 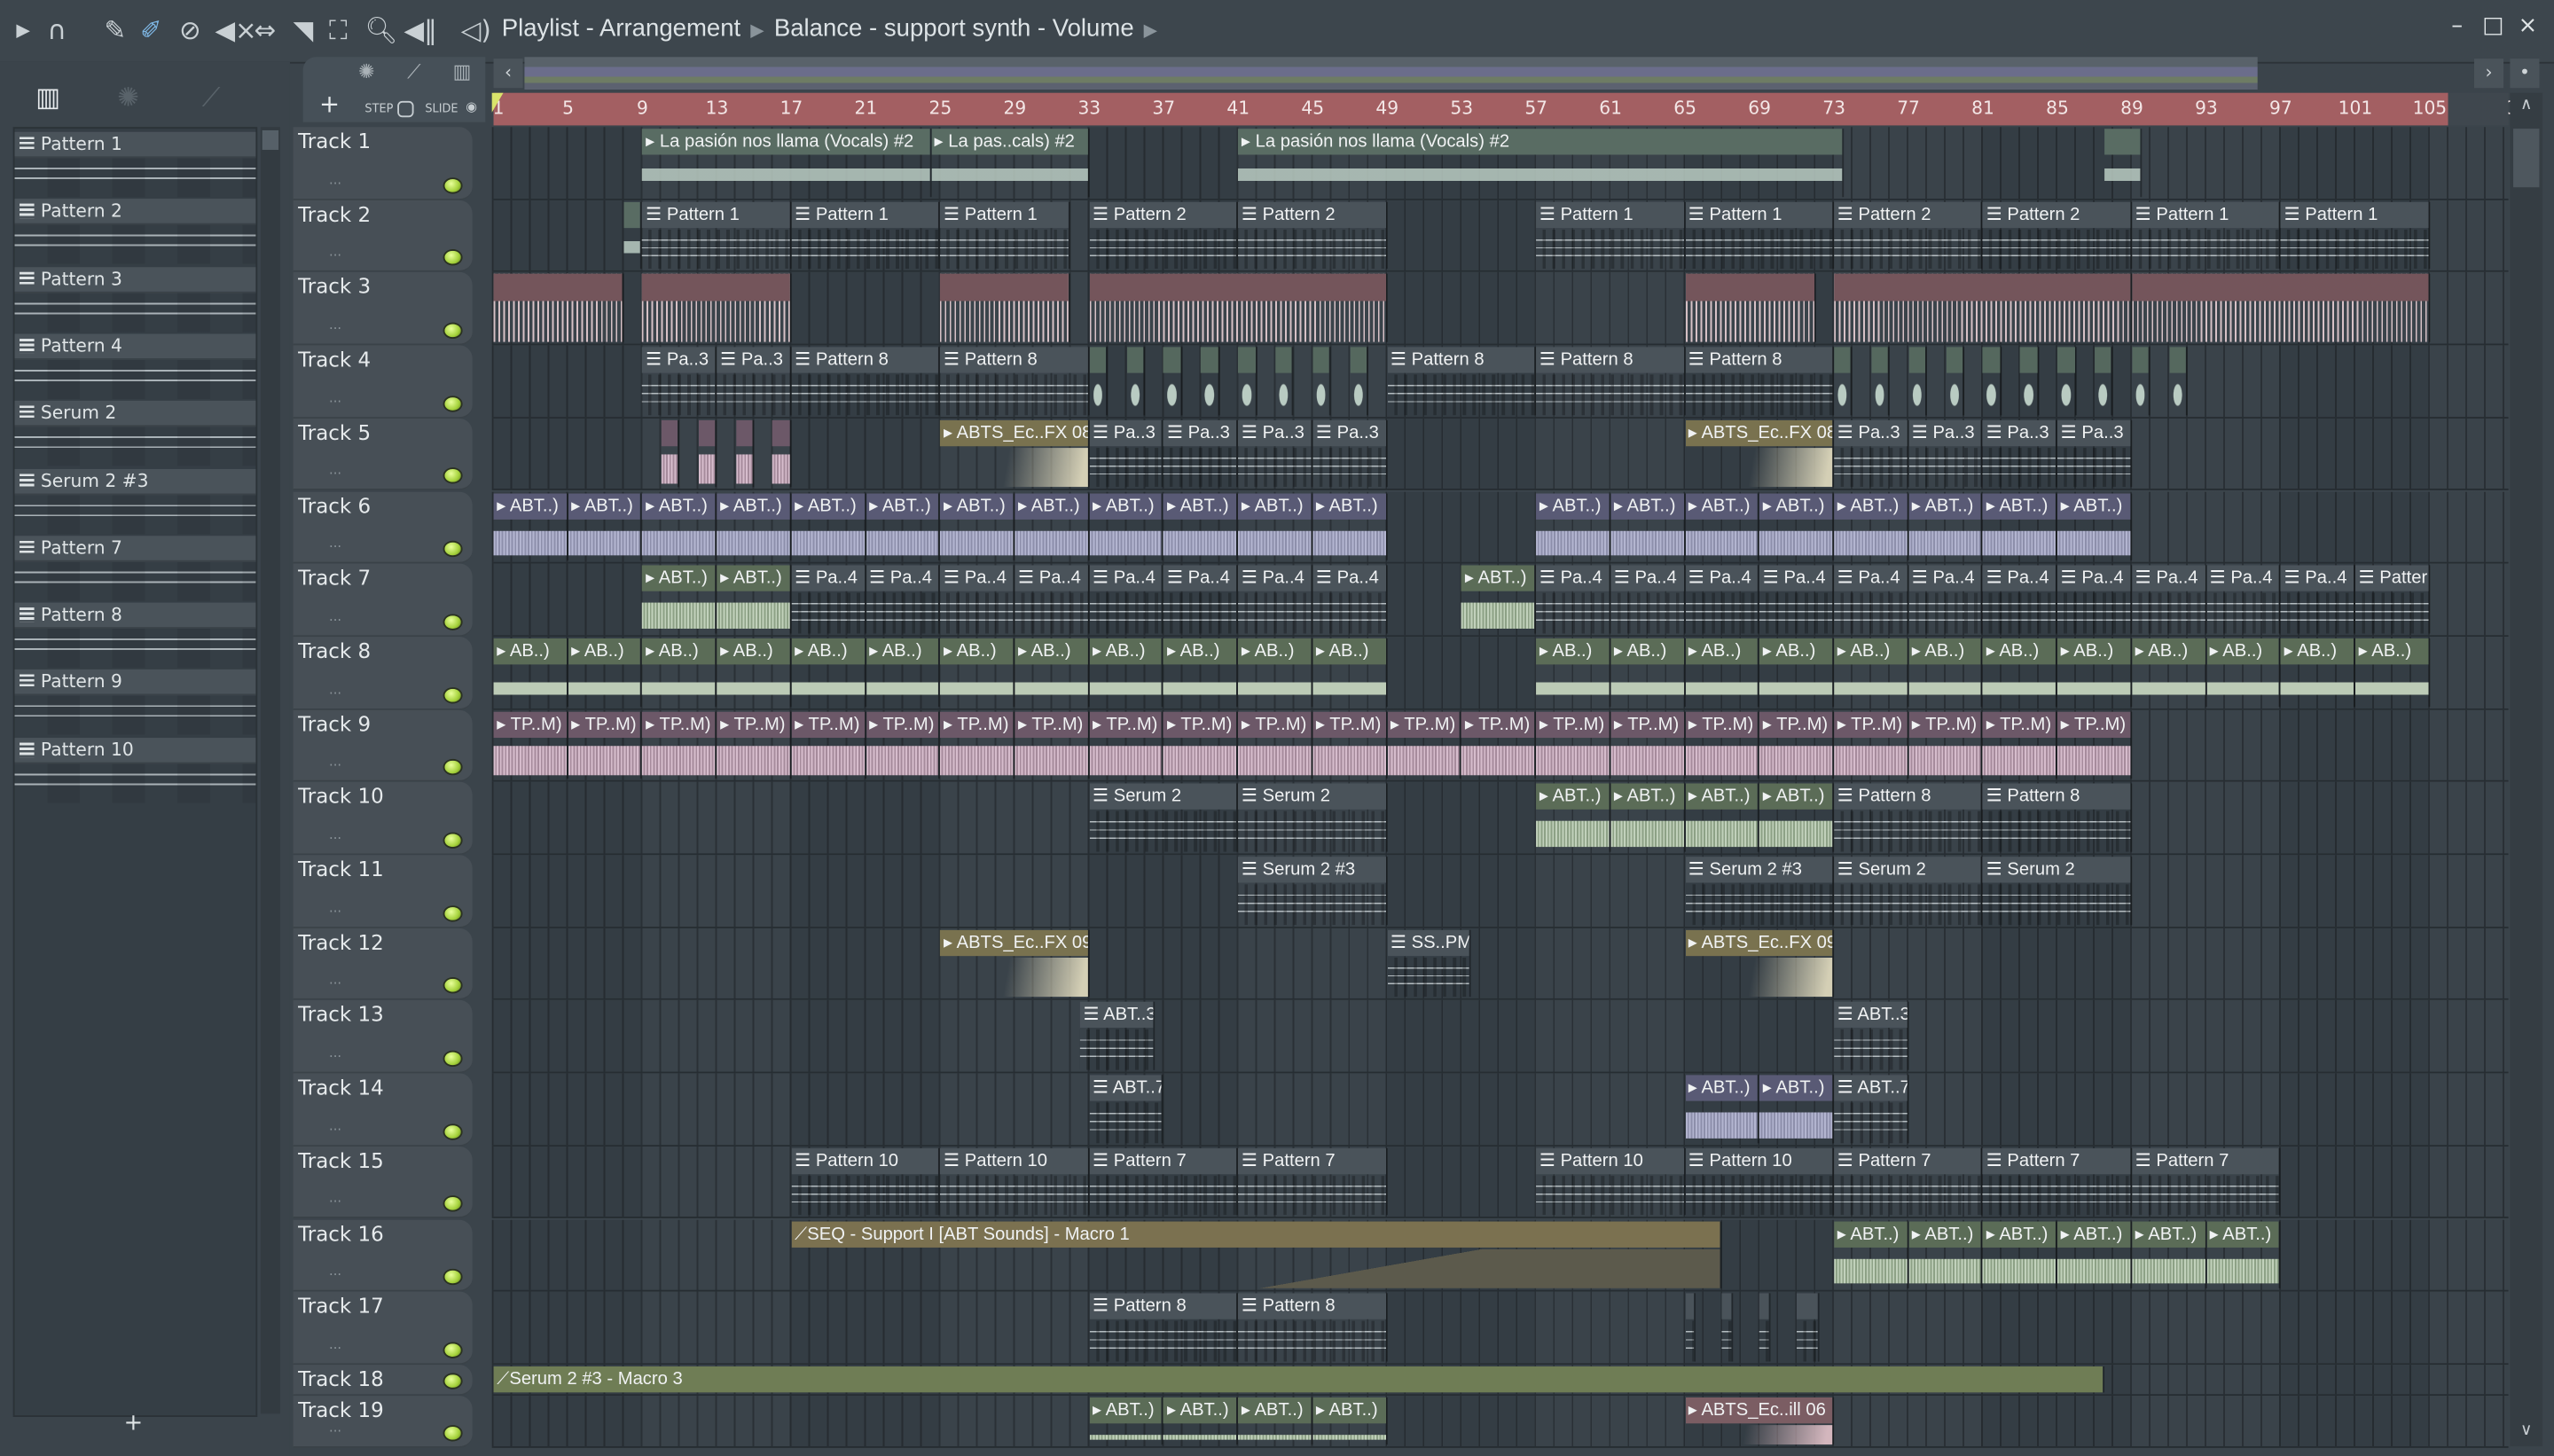 I want to click on playback-icon: ◀‖, so click(x=420, y=31).